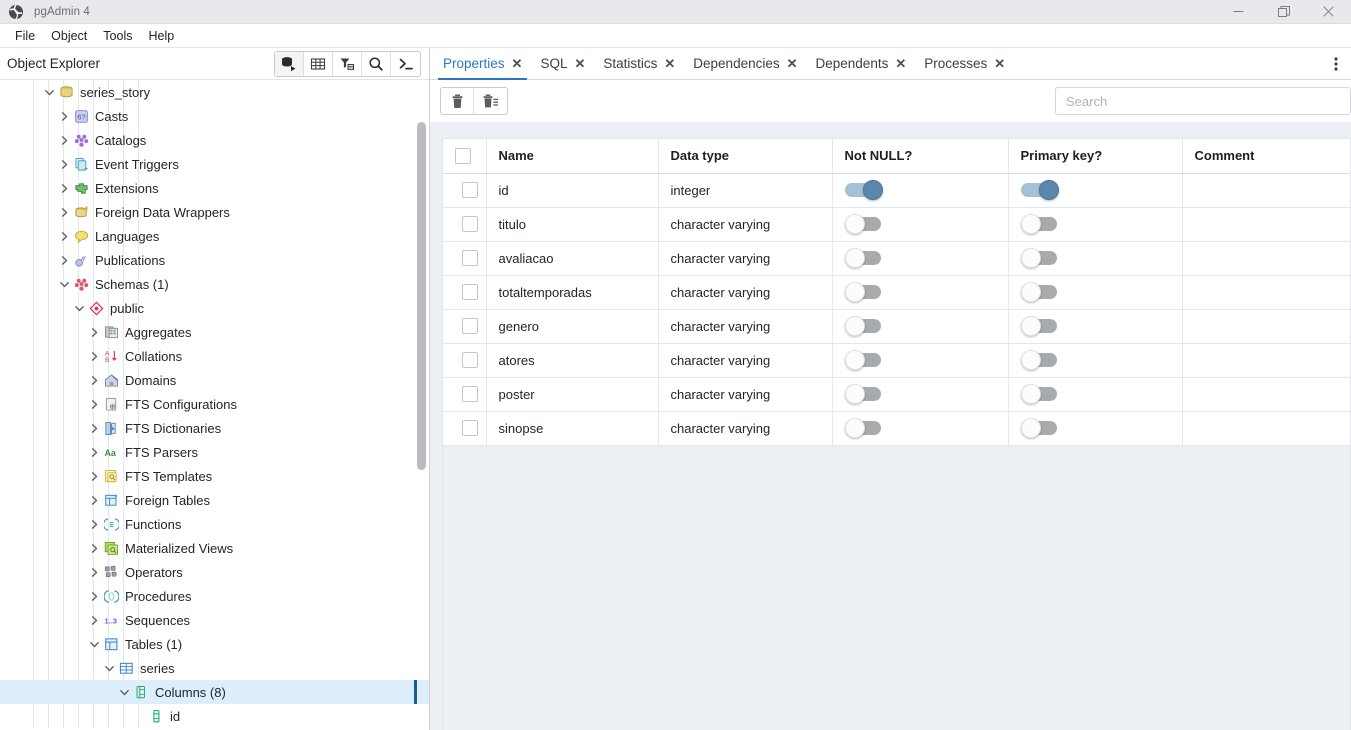 The height and width of the screenshot is (730, 1351). Describe the element at coordinates (896, 292) in the screenshot. I see `table-row: totaltemporadas character varying` at that location.